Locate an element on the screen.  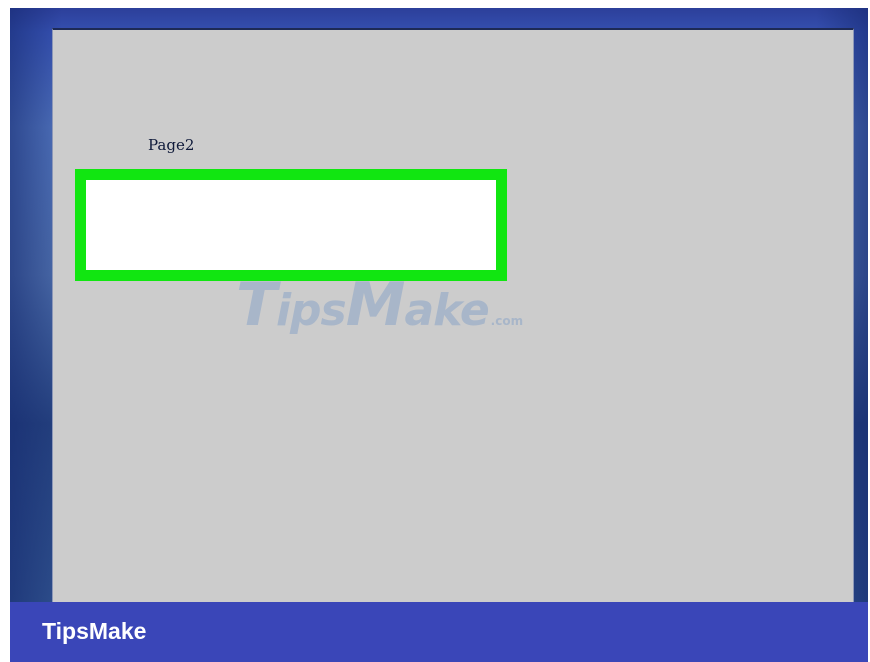
watermark-part2: ips is located at coordinates (311, 310).